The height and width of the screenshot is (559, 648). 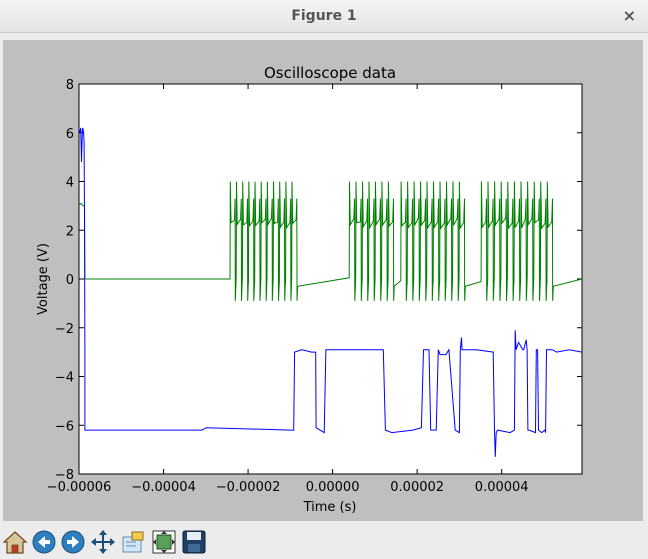 What do you see at coordinates (324, 542) in the screenshot?
I see `navigation-toolbar` at bounding box center [324, 542].